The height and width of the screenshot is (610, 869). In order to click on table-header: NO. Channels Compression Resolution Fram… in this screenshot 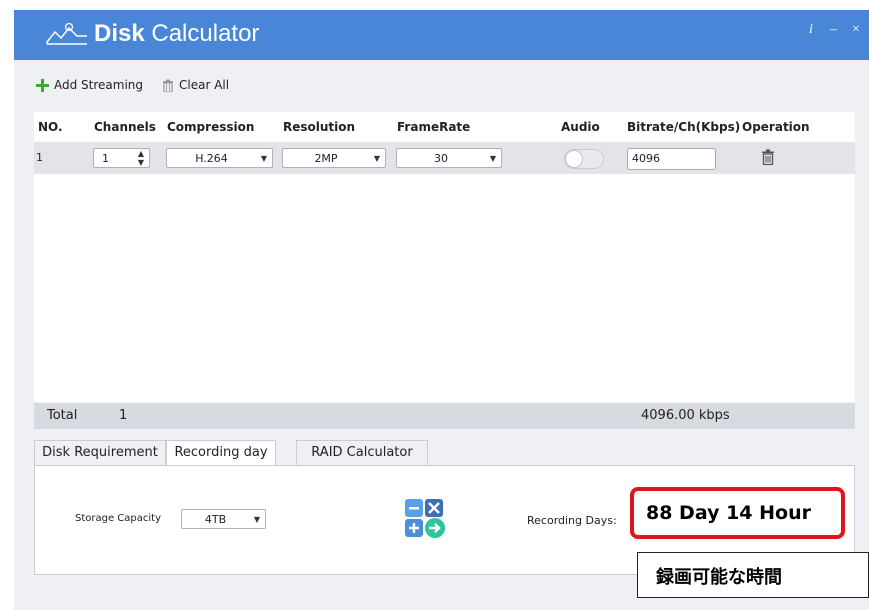, I will do `click(444, 127)`.